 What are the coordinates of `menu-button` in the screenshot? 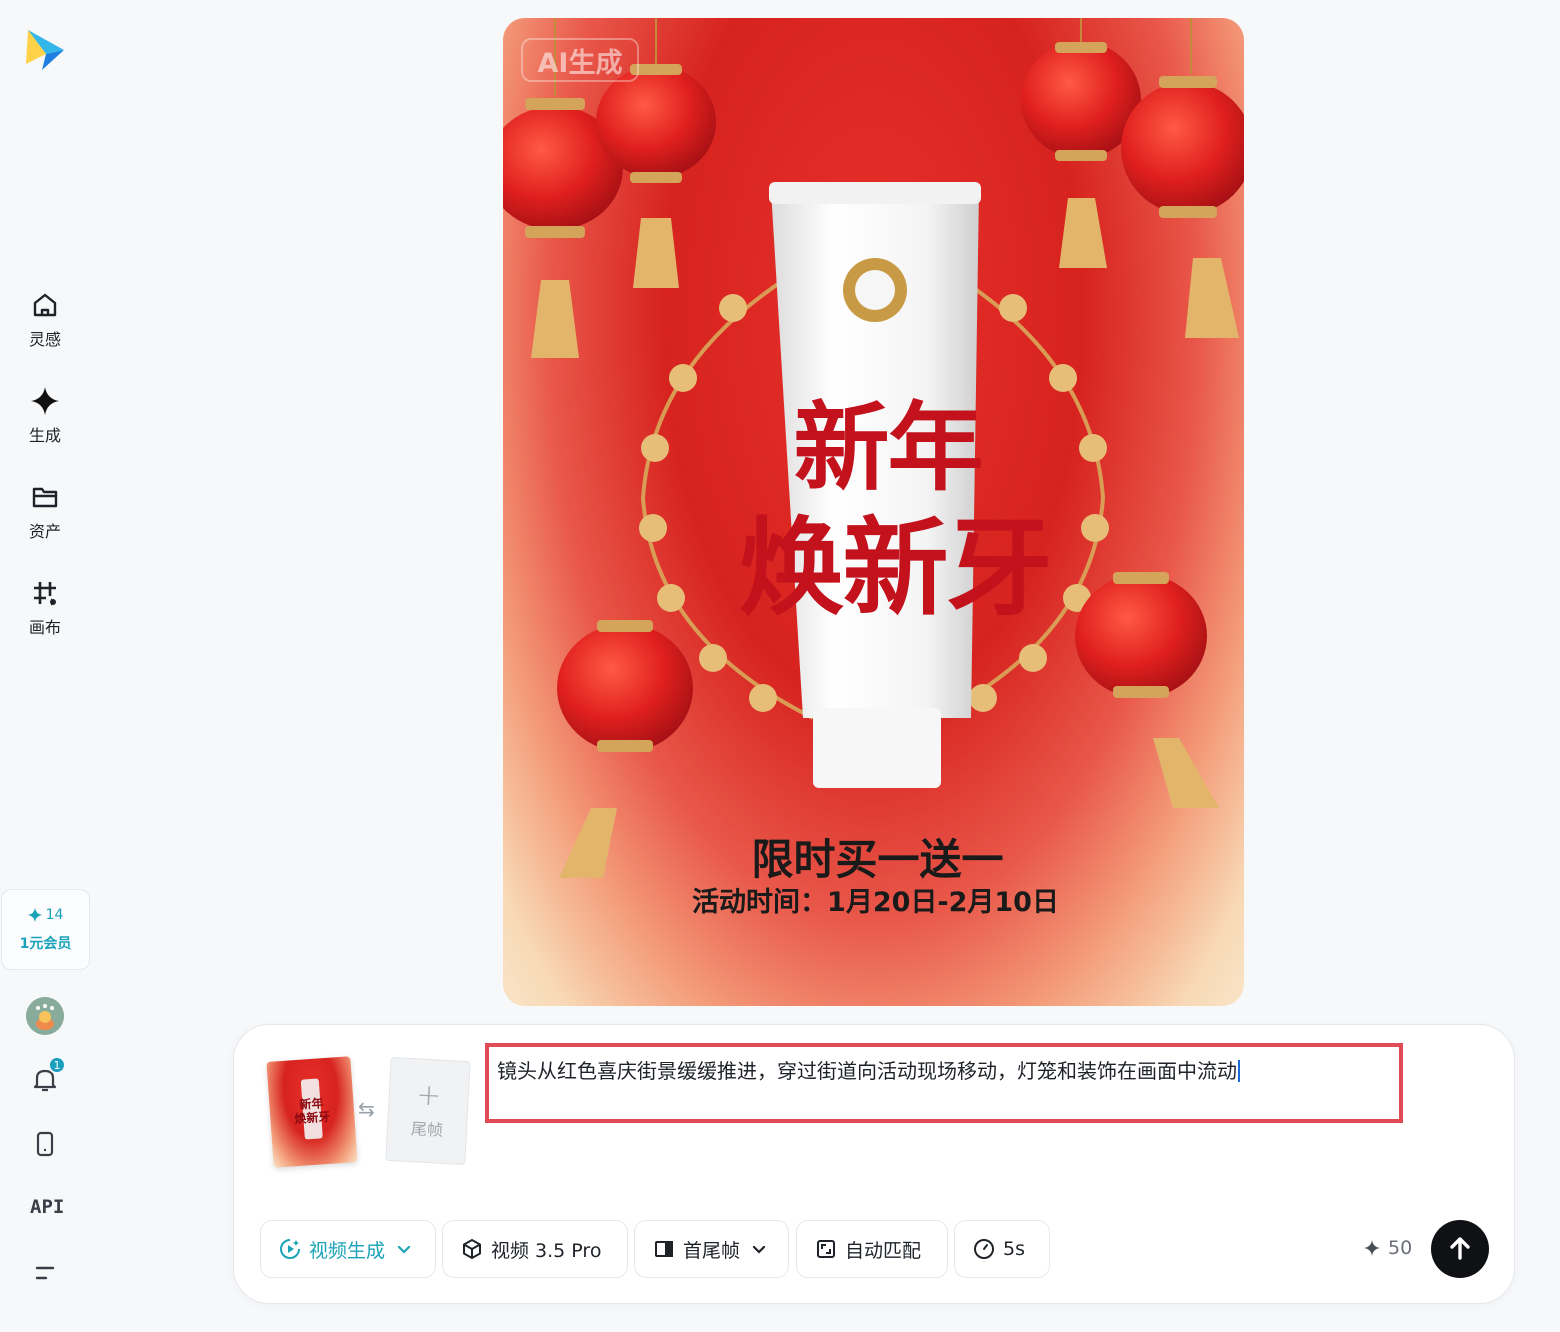 It's located at (45, 1273).